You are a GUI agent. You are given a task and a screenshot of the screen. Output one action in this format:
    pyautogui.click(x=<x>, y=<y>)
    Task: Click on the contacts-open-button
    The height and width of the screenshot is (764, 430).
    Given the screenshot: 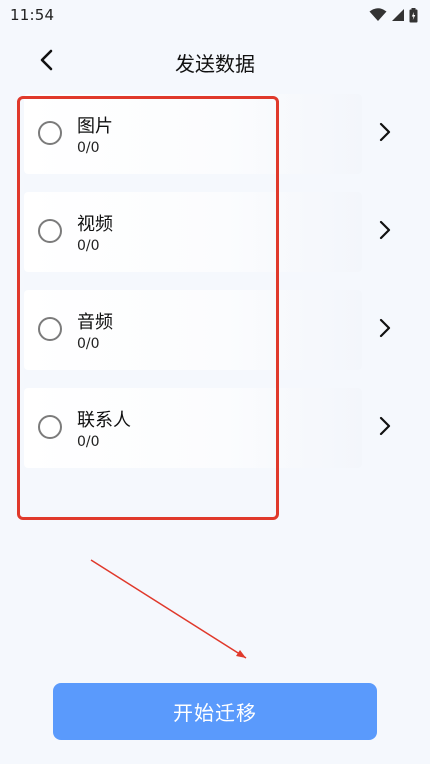 What is the action you would take?
    pyautogui.click(x=385, y=428)
    